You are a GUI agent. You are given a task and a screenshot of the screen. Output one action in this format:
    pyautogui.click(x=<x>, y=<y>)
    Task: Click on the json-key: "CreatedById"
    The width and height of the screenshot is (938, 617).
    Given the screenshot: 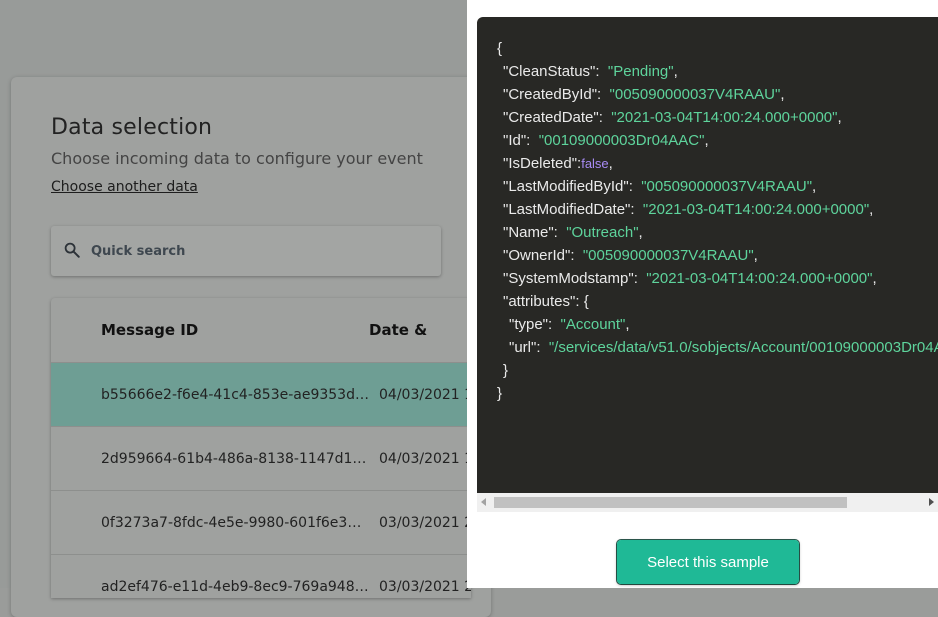 What is the action you would take?
    pyautogui.click(x=550, y=94)
    